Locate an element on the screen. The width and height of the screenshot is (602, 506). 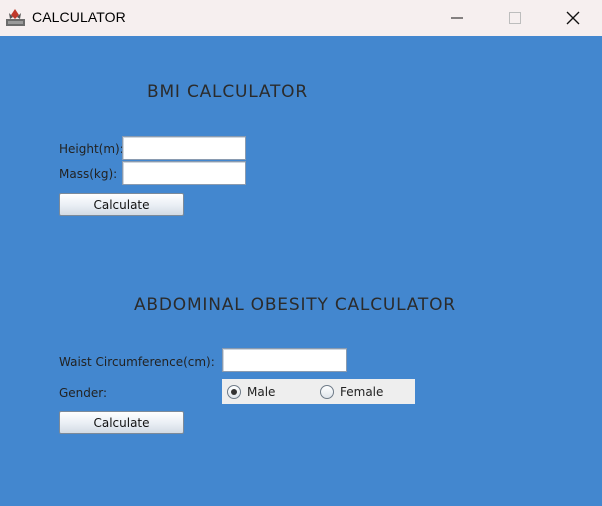
obesity-calculate-button: Calculate is located at coordinates (121, 422).